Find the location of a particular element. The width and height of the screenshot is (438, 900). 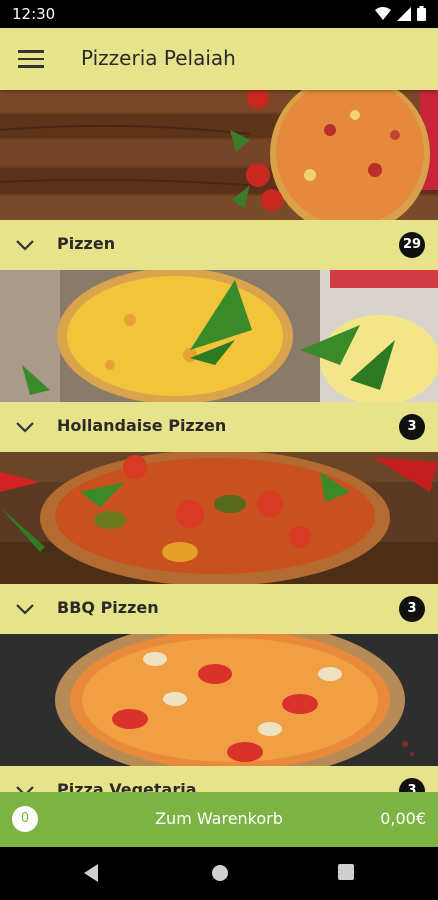

banner-image-vegetaria is located at coordinates (219, 700).